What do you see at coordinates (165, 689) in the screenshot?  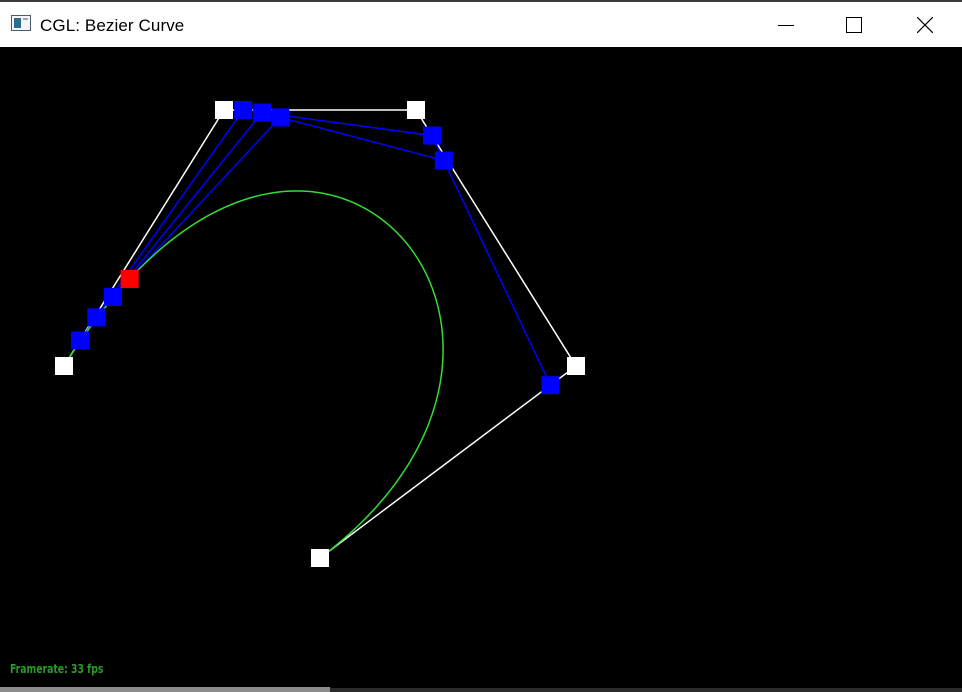 I see `scroll-indicator` at bounding box center [165, 689].